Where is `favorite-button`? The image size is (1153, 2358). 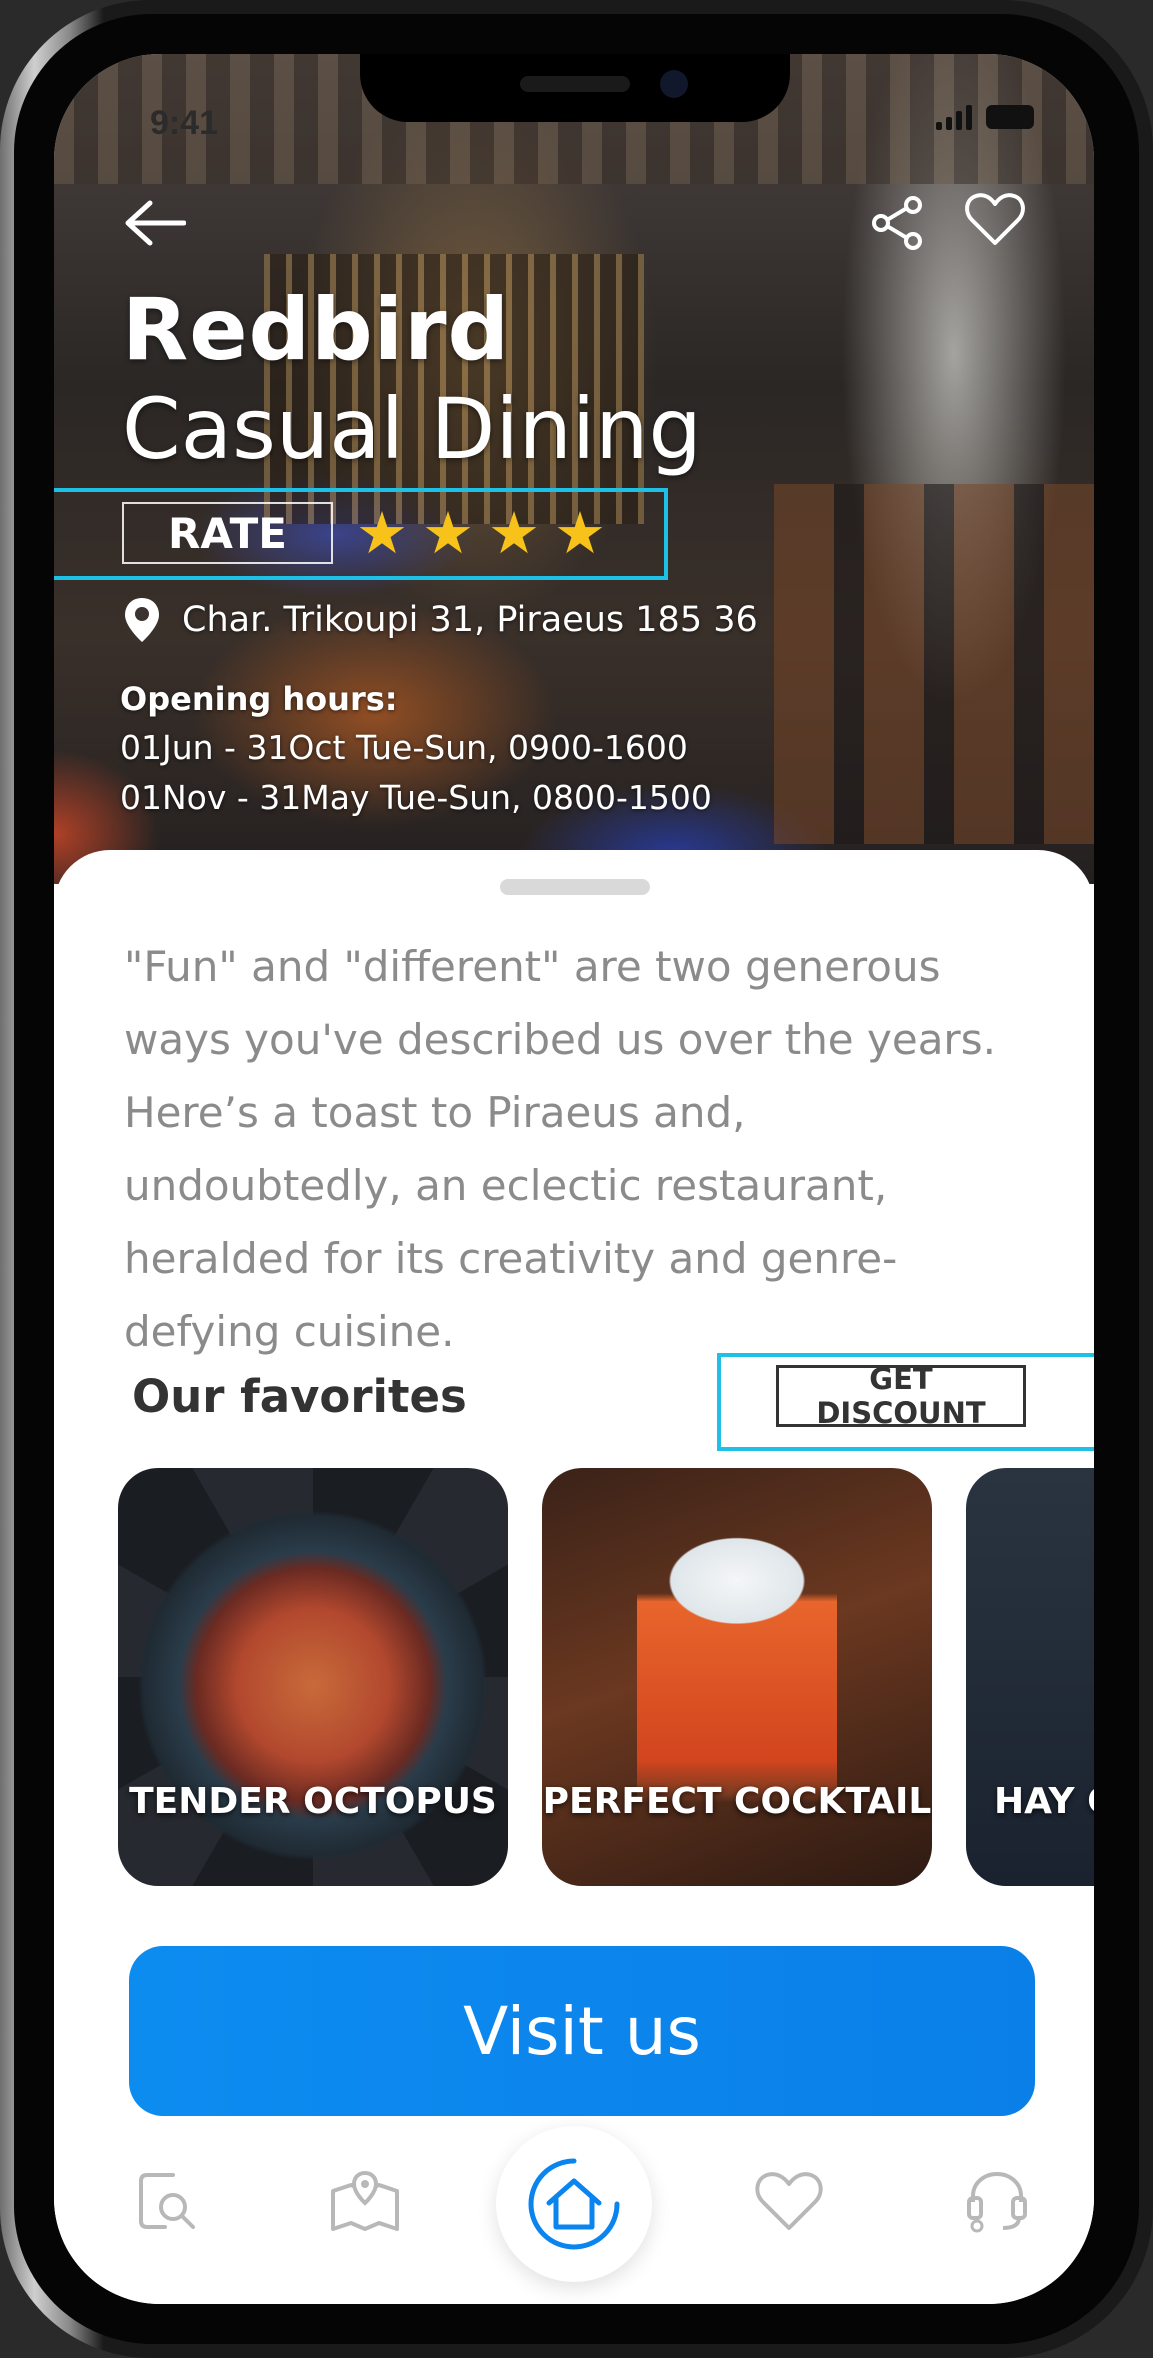 favorite-button is located at coordinates (995, 219).